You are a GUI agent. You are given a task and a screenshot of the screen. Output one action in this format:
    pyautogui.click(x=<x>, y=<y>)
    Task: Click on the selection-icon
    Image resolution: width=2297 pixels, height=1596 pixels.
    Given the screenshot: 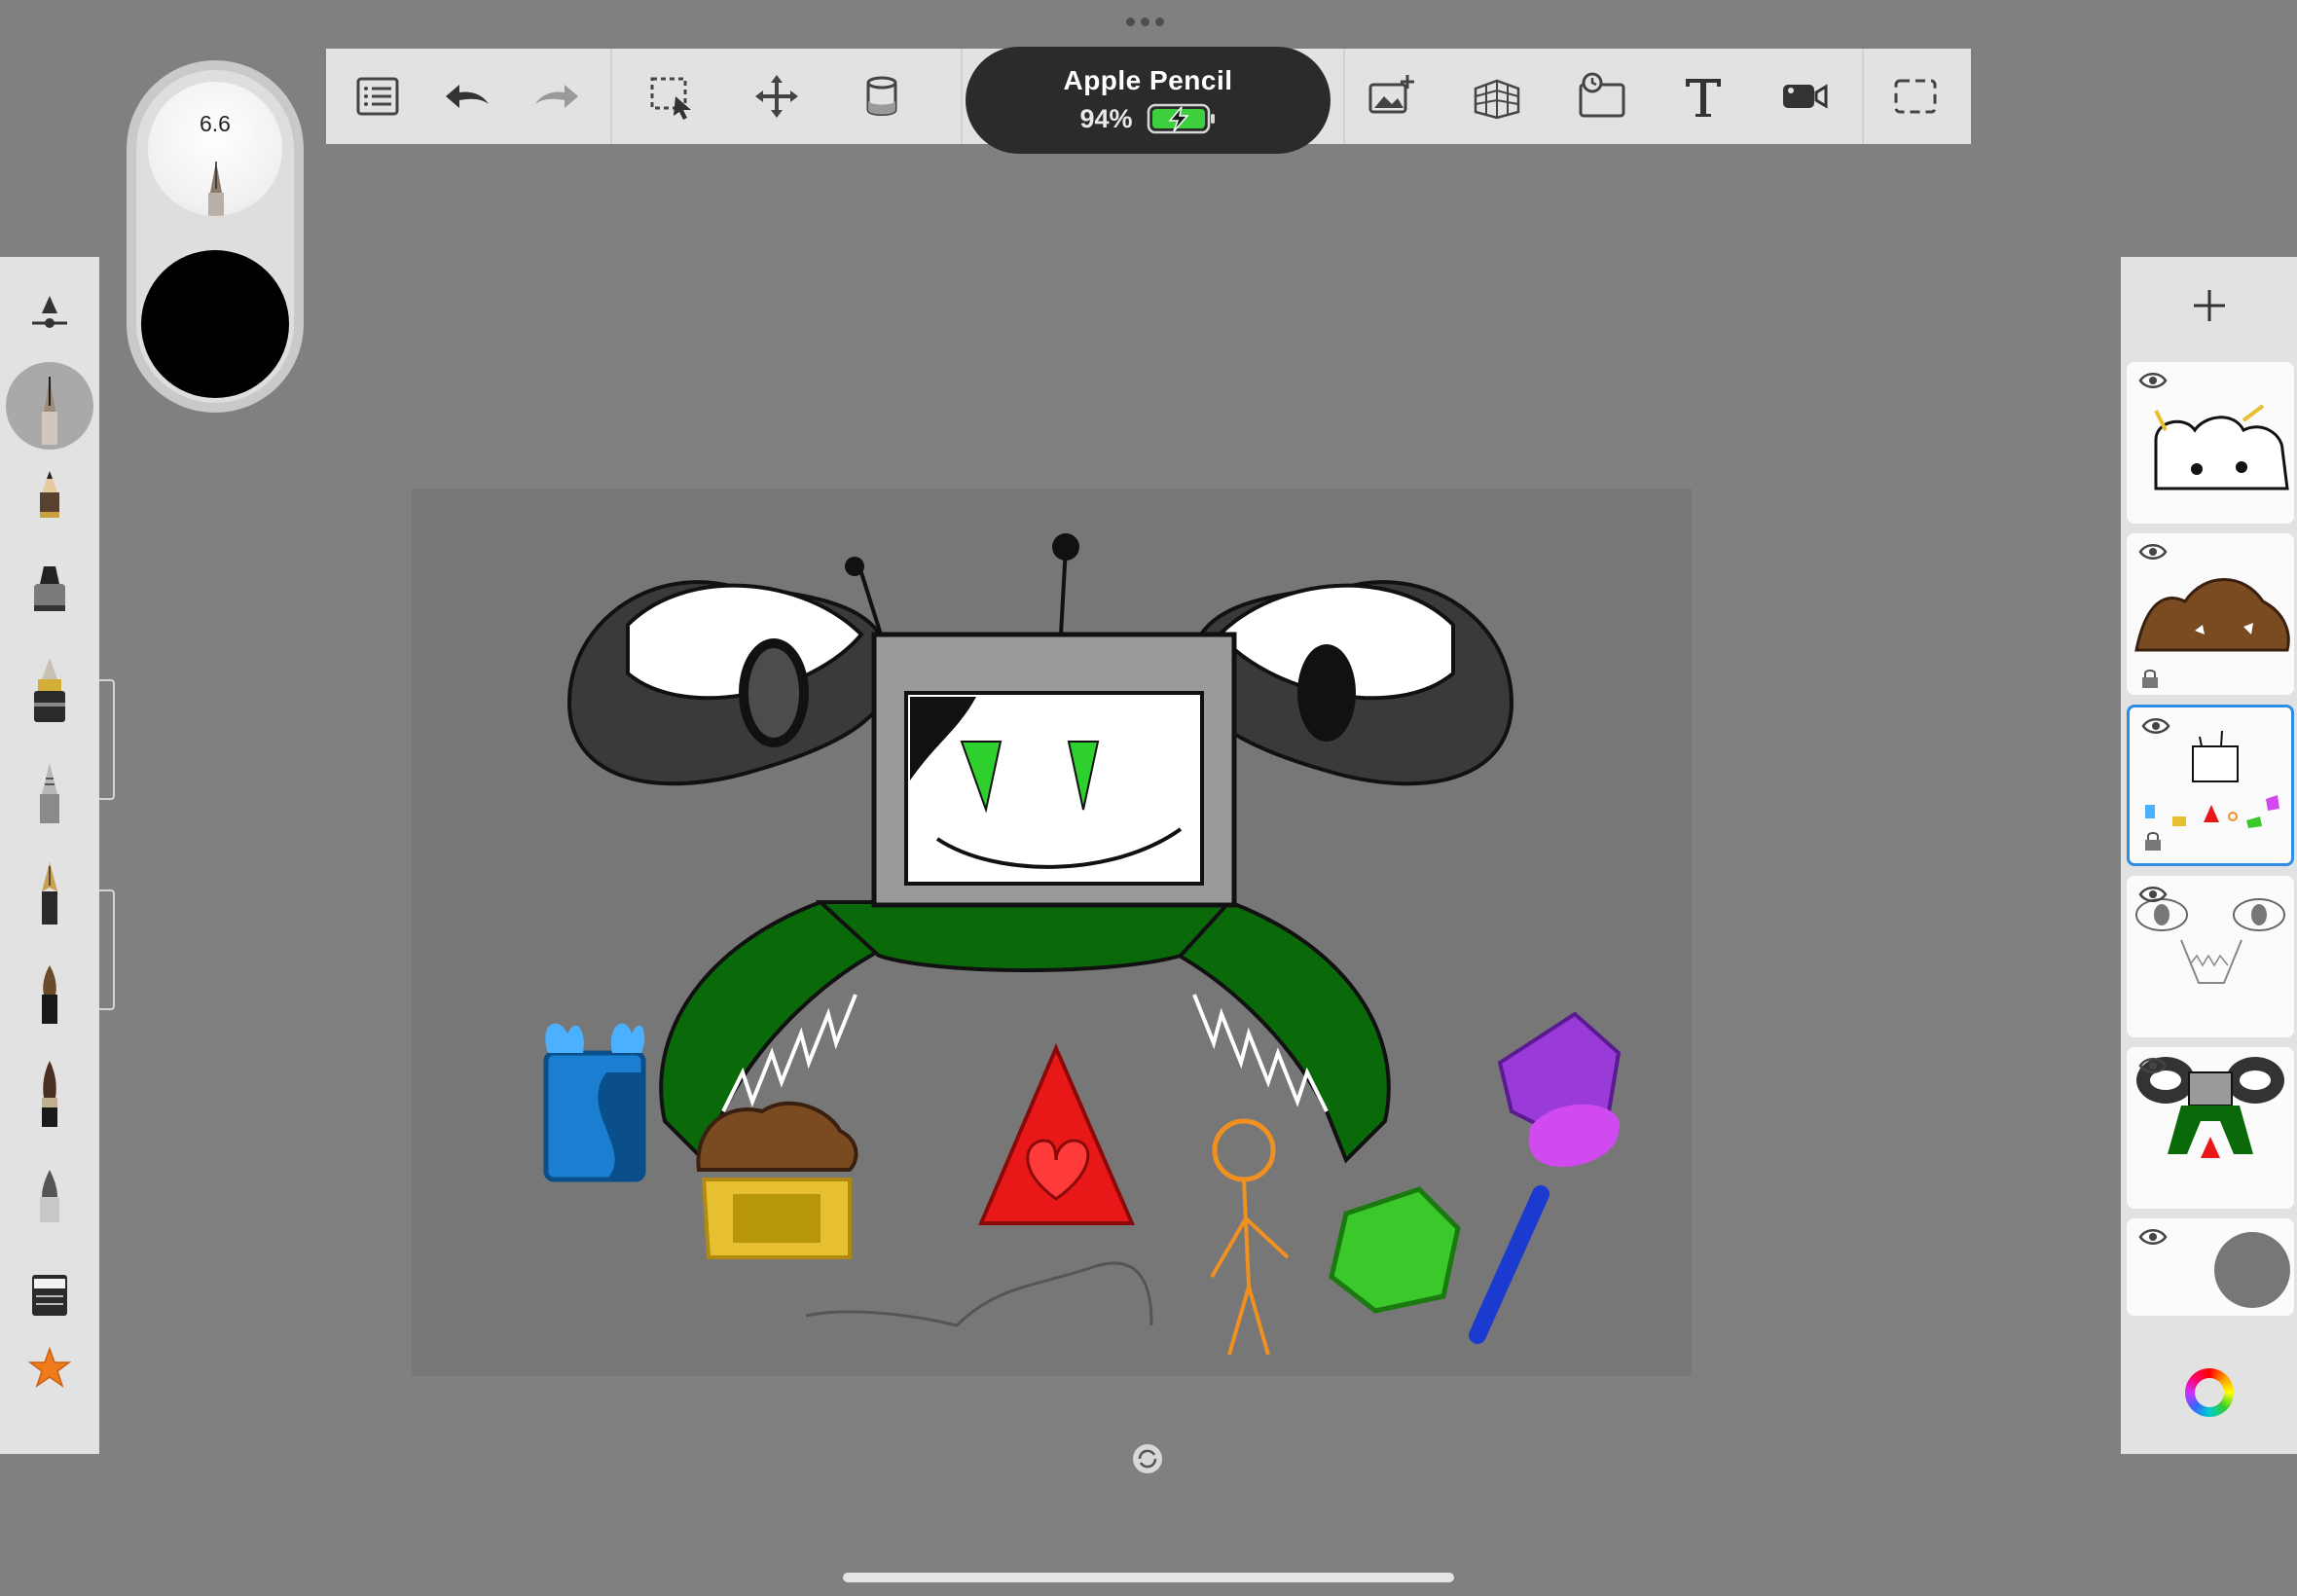 What is the action you would take?
    pyautogui.click(x=672, y=96)
    